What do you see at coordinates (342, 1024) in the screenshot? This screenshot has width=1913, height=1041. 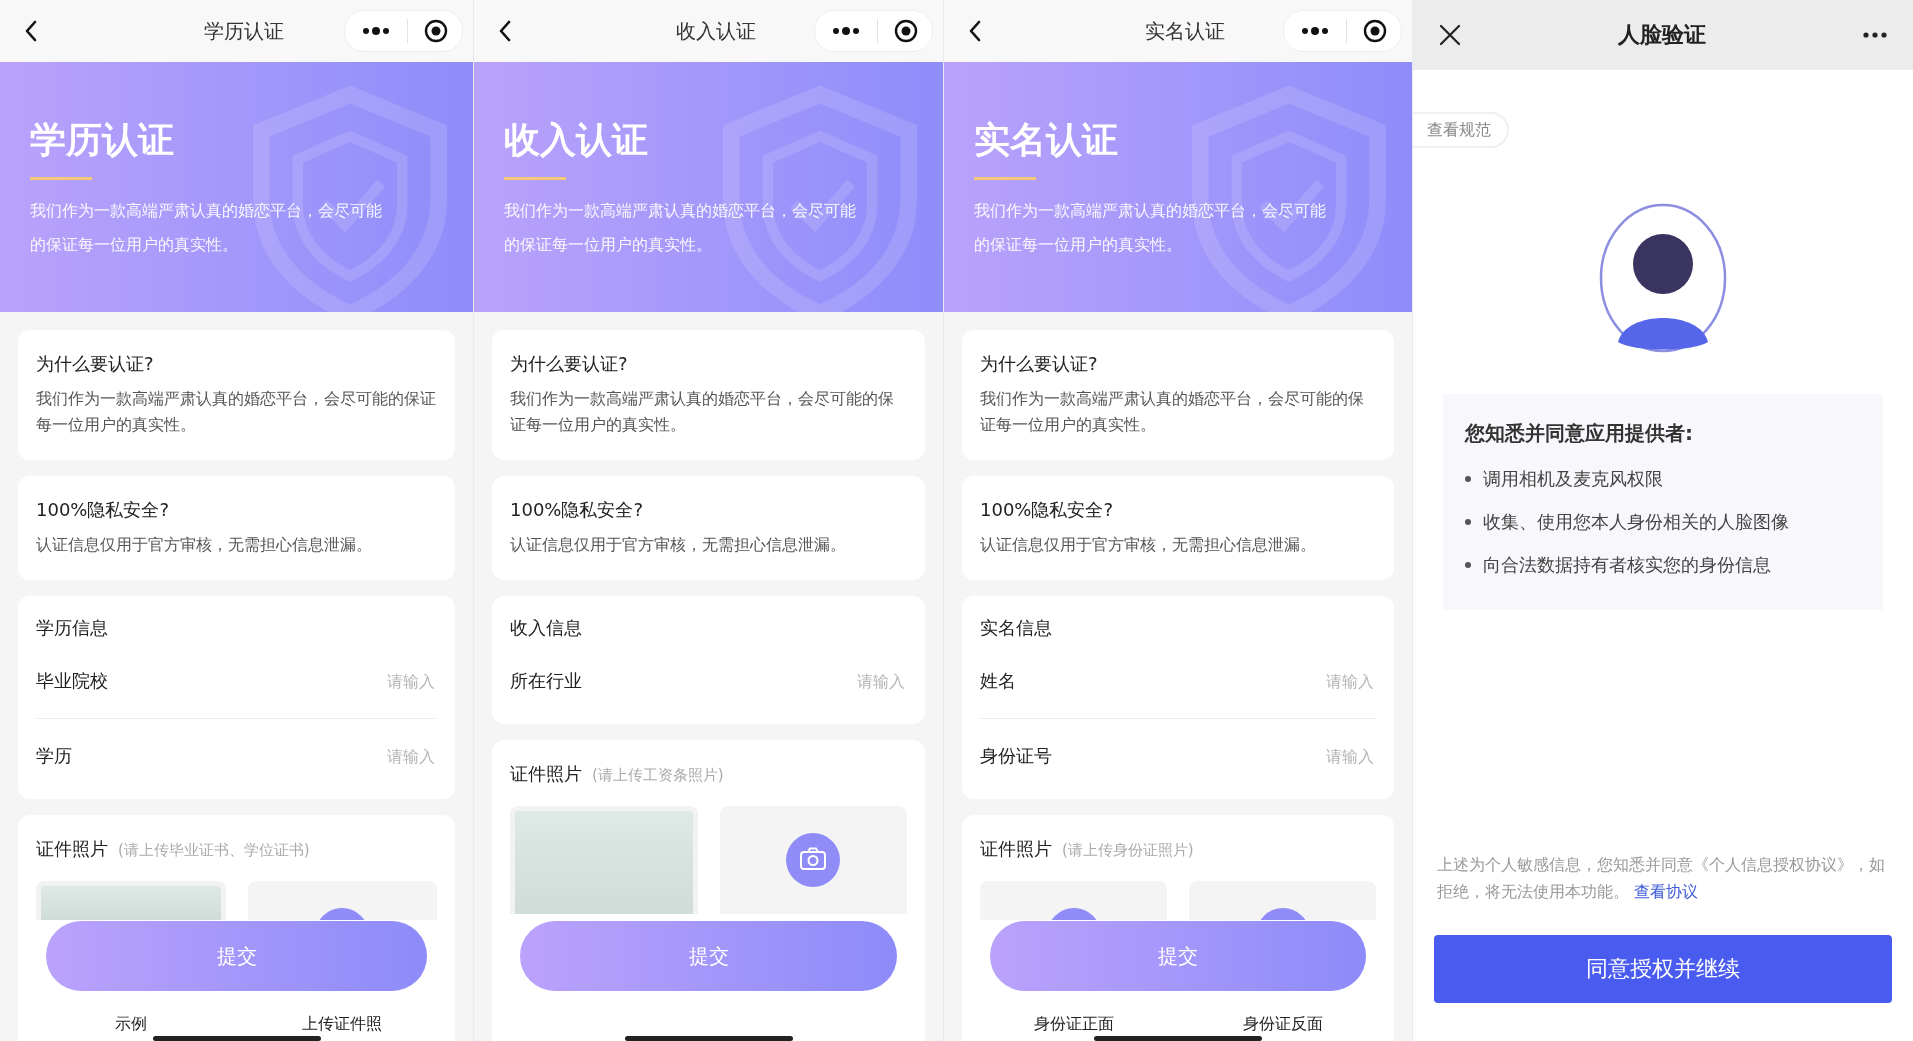 I see `slot-caption: 上传证件照` at bounding box center [342, 1024].